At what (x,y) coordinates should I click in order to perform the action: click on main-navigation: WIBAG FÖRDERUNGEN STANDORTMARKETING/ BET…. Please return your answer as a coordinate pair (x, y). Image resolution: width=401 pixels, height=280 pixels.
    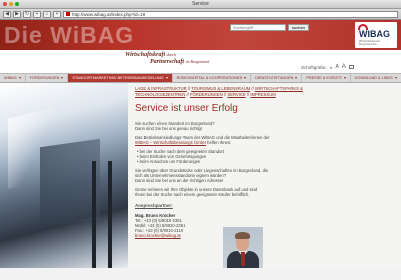
    Looking at the image, I should click on (200, 78).